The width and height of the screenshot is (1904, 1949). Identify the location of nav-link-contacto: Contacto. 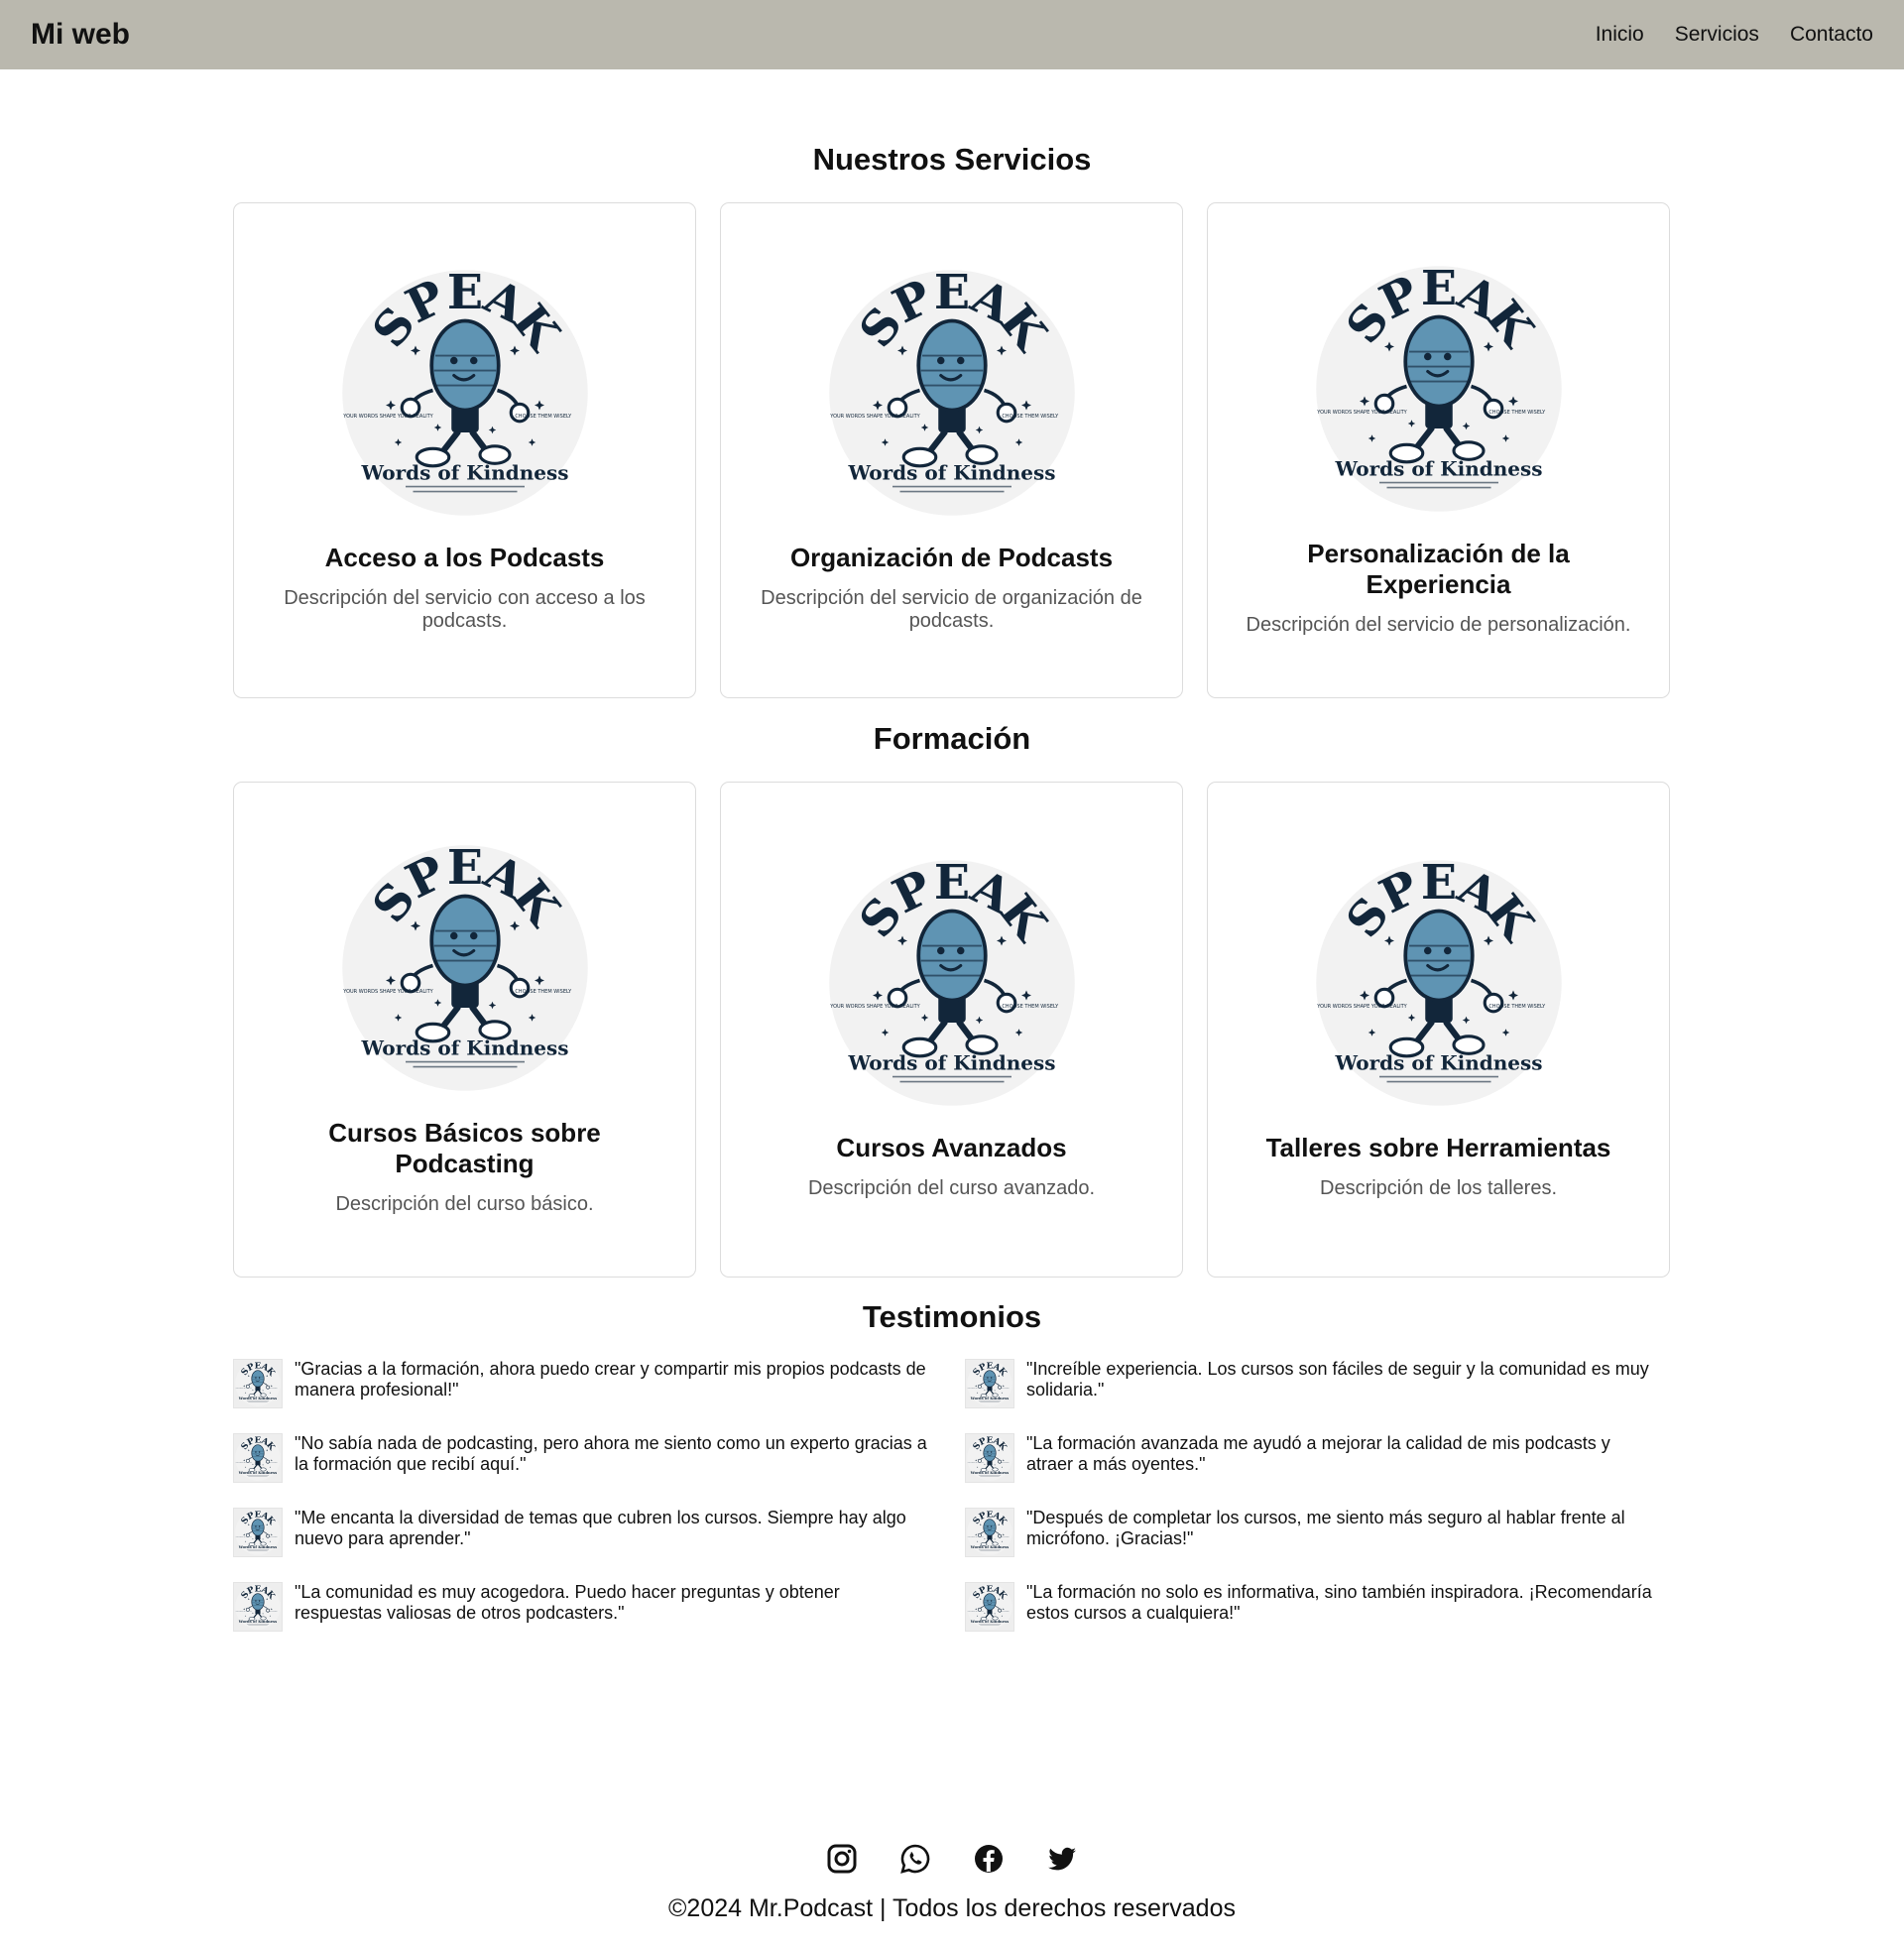
(1831, 35).